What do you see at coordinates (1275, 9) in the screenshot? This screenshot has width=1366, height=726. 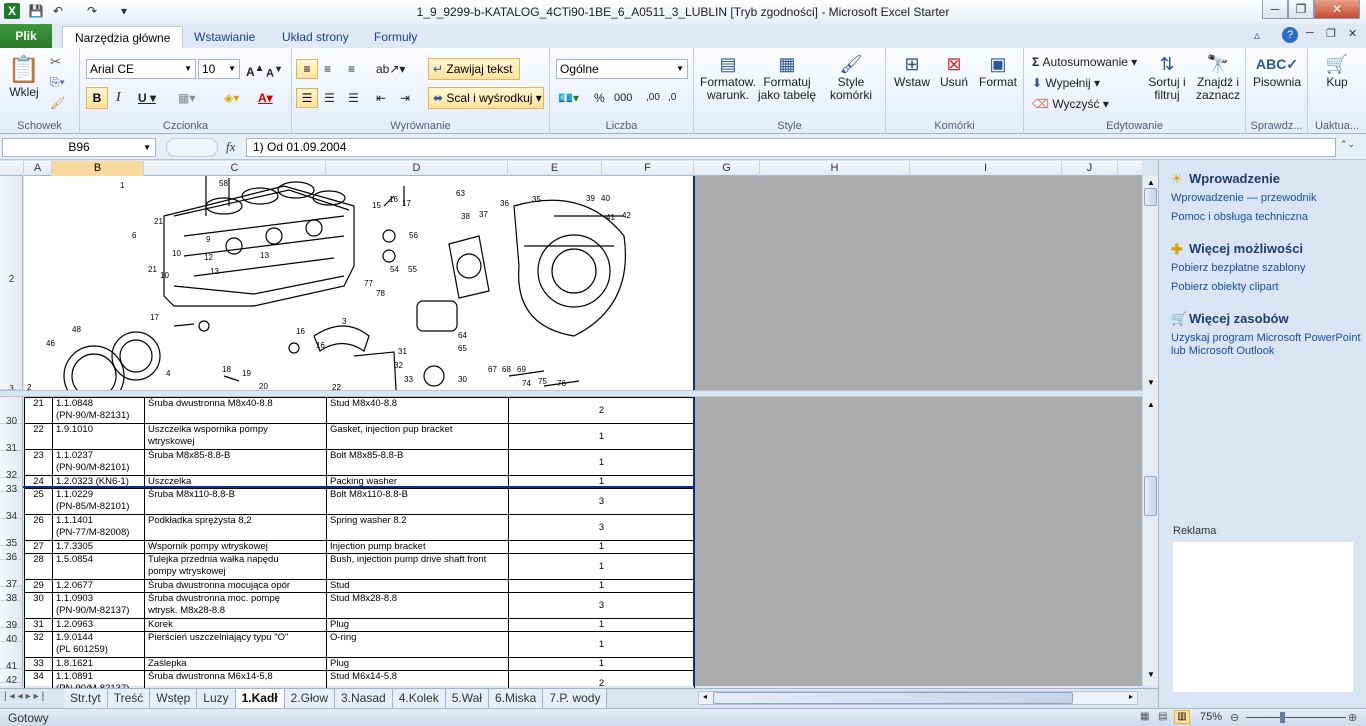 I see `minimize-button: ─` at bounding box center [1275, 9].